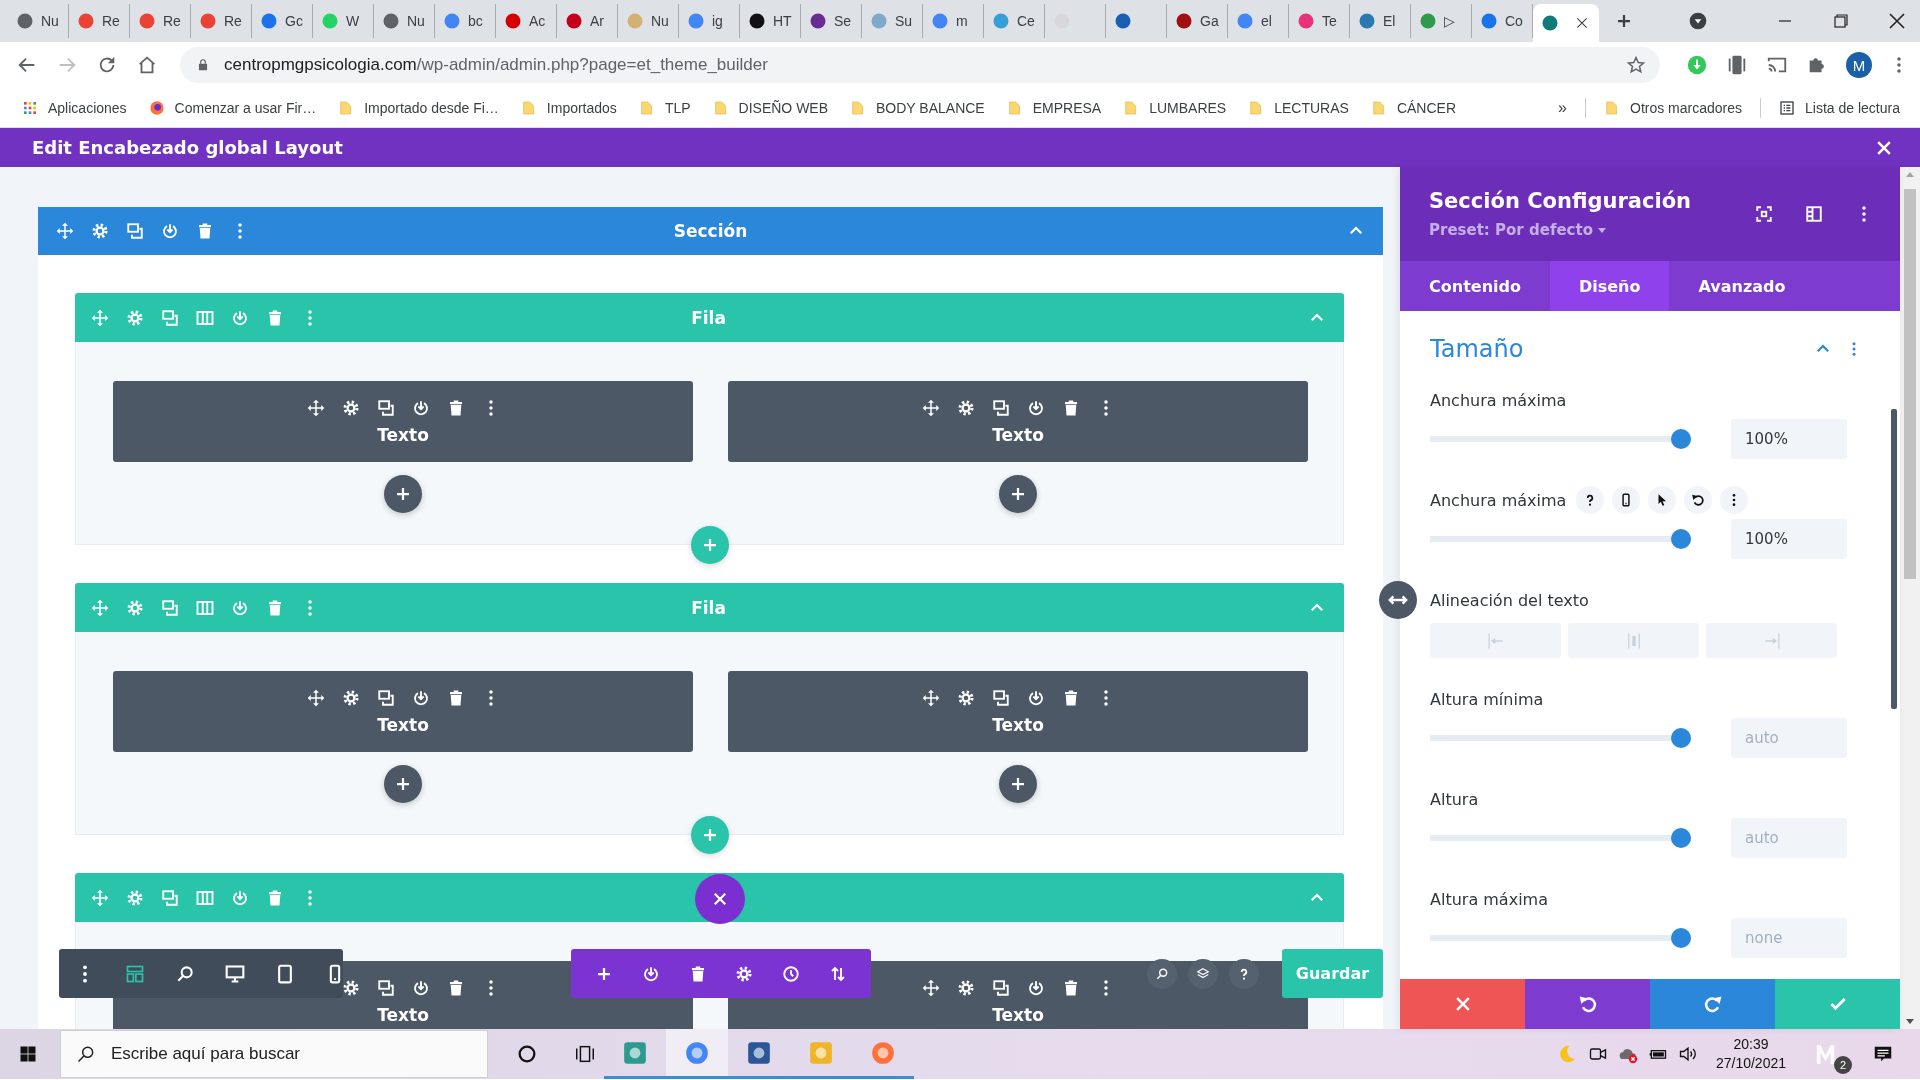 The height and width of the screenshot is (1080, 1920). I want to click on more-button, so click(1734, 500).